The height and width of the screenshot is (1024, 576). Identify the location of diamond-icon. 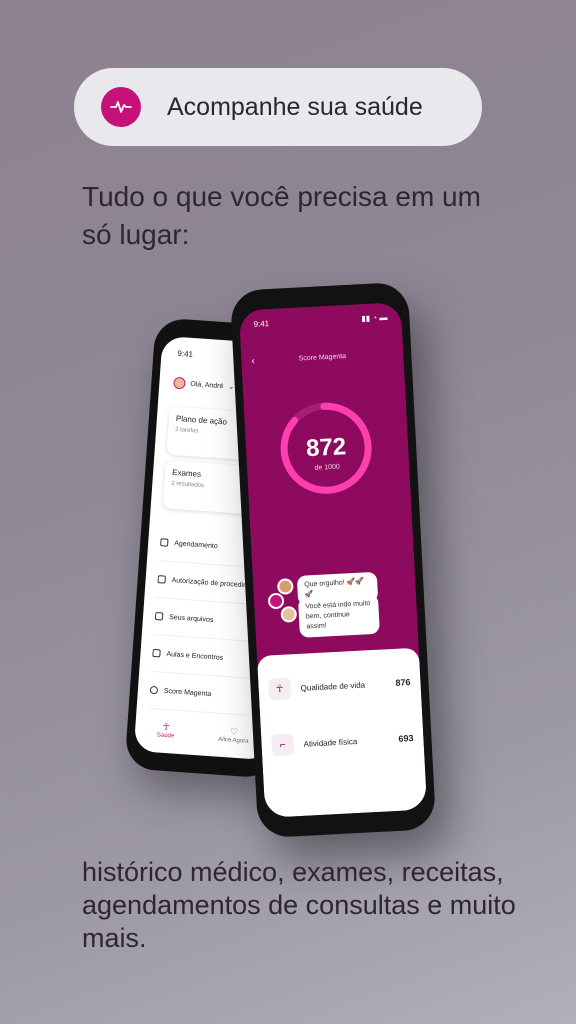
(156, 653).